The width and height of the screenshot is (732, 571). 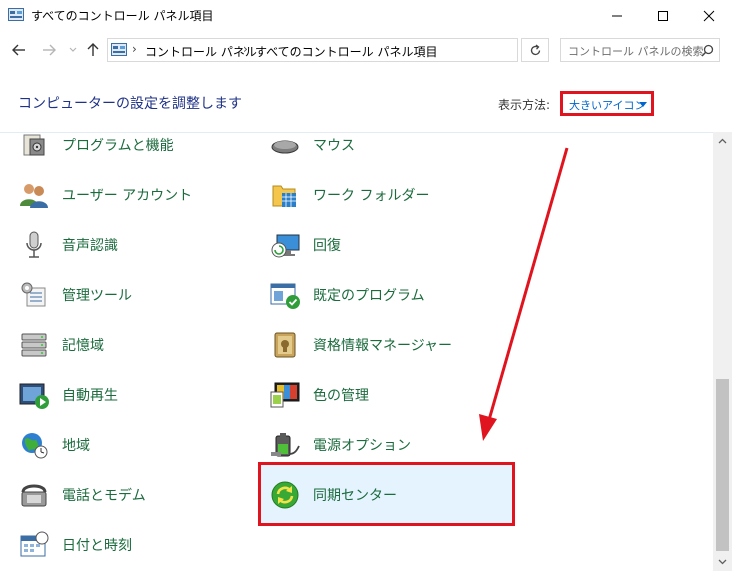 I want to click on view-by-dropdown: 大きいアイコン, so click(x=607, y=103).